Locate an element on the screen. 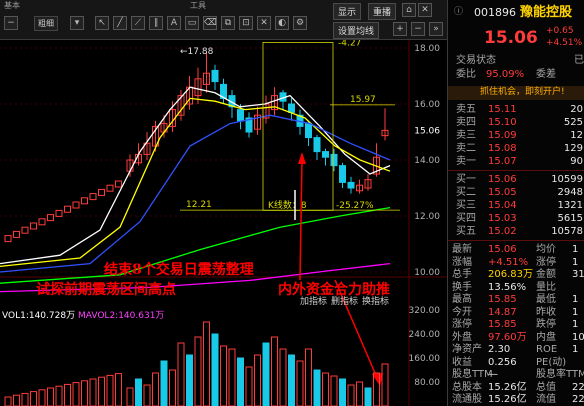  price-axis-label: 14.00 is located at coordinates (427, 161).